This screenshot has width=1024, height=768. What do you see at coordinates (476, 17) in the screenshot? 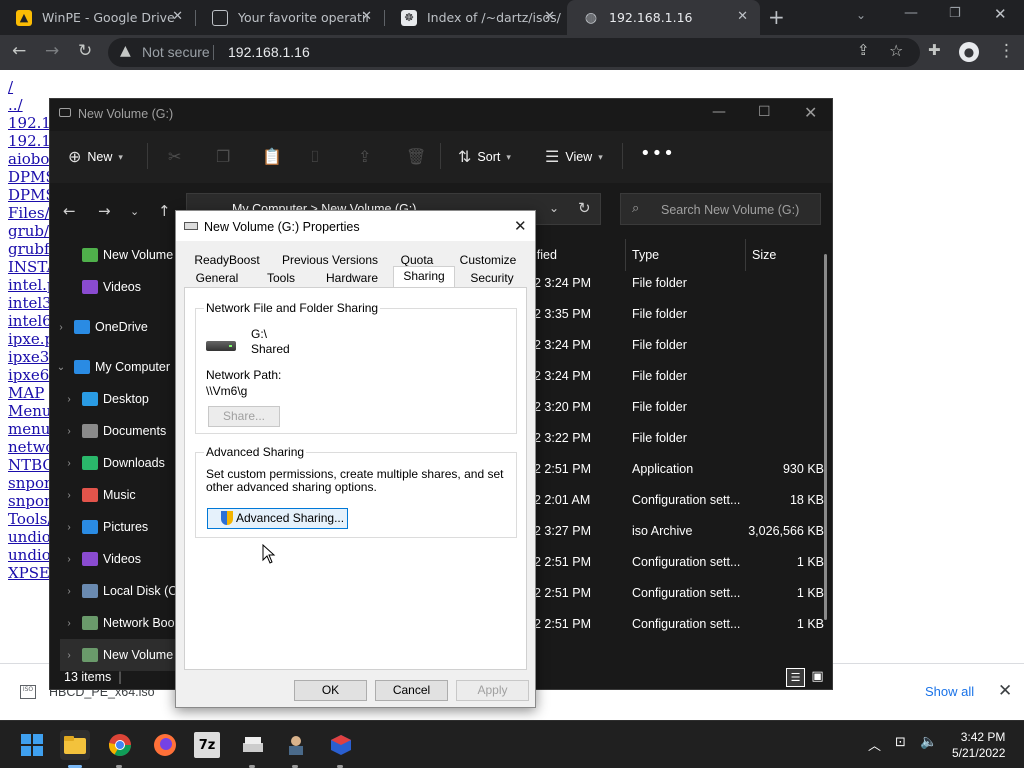
I see `tab-index-isos: ☸ Index of /~dartz/isos/ ✕` at bounding box center [476, 17].